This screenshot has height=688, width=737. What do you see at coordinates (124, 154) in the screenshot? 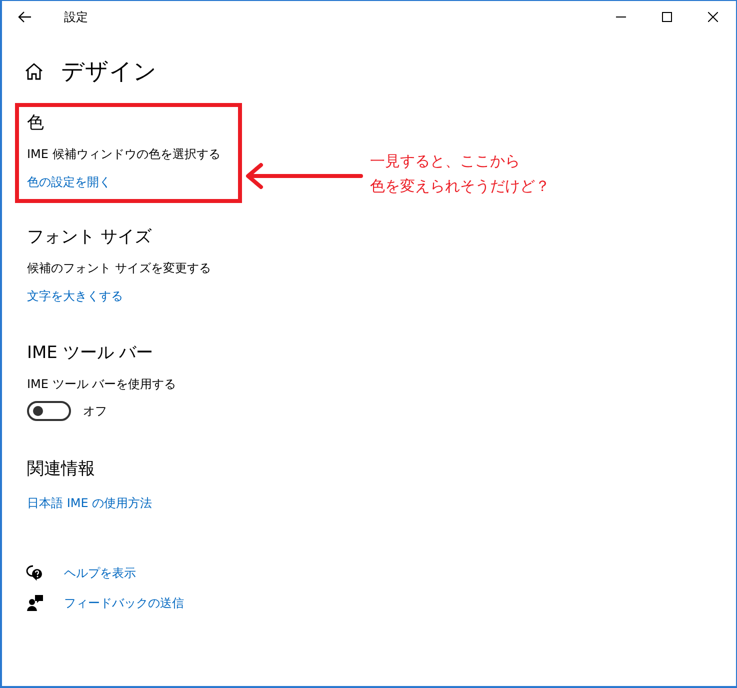
I see `setting-description: IME 候補ウィンドウの色を選択する` at bounding box center [124, 154].